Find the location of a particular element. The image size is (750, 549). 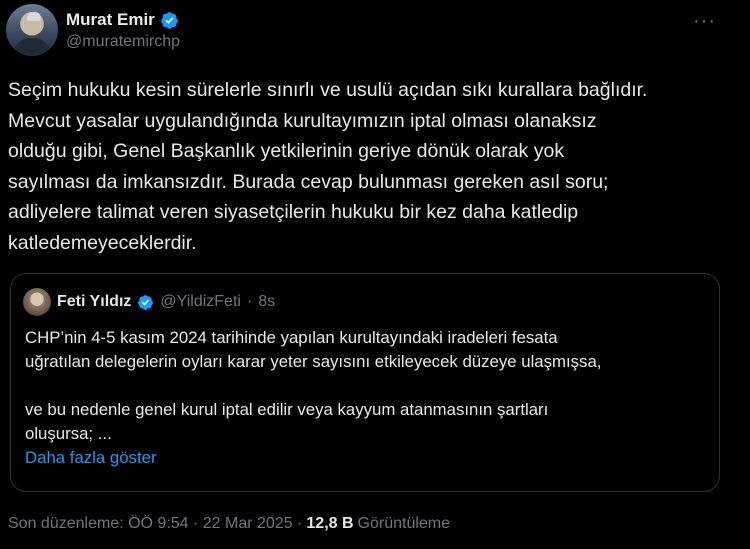

author-handle: @muratemirchp is located at coordinates (123, 42).